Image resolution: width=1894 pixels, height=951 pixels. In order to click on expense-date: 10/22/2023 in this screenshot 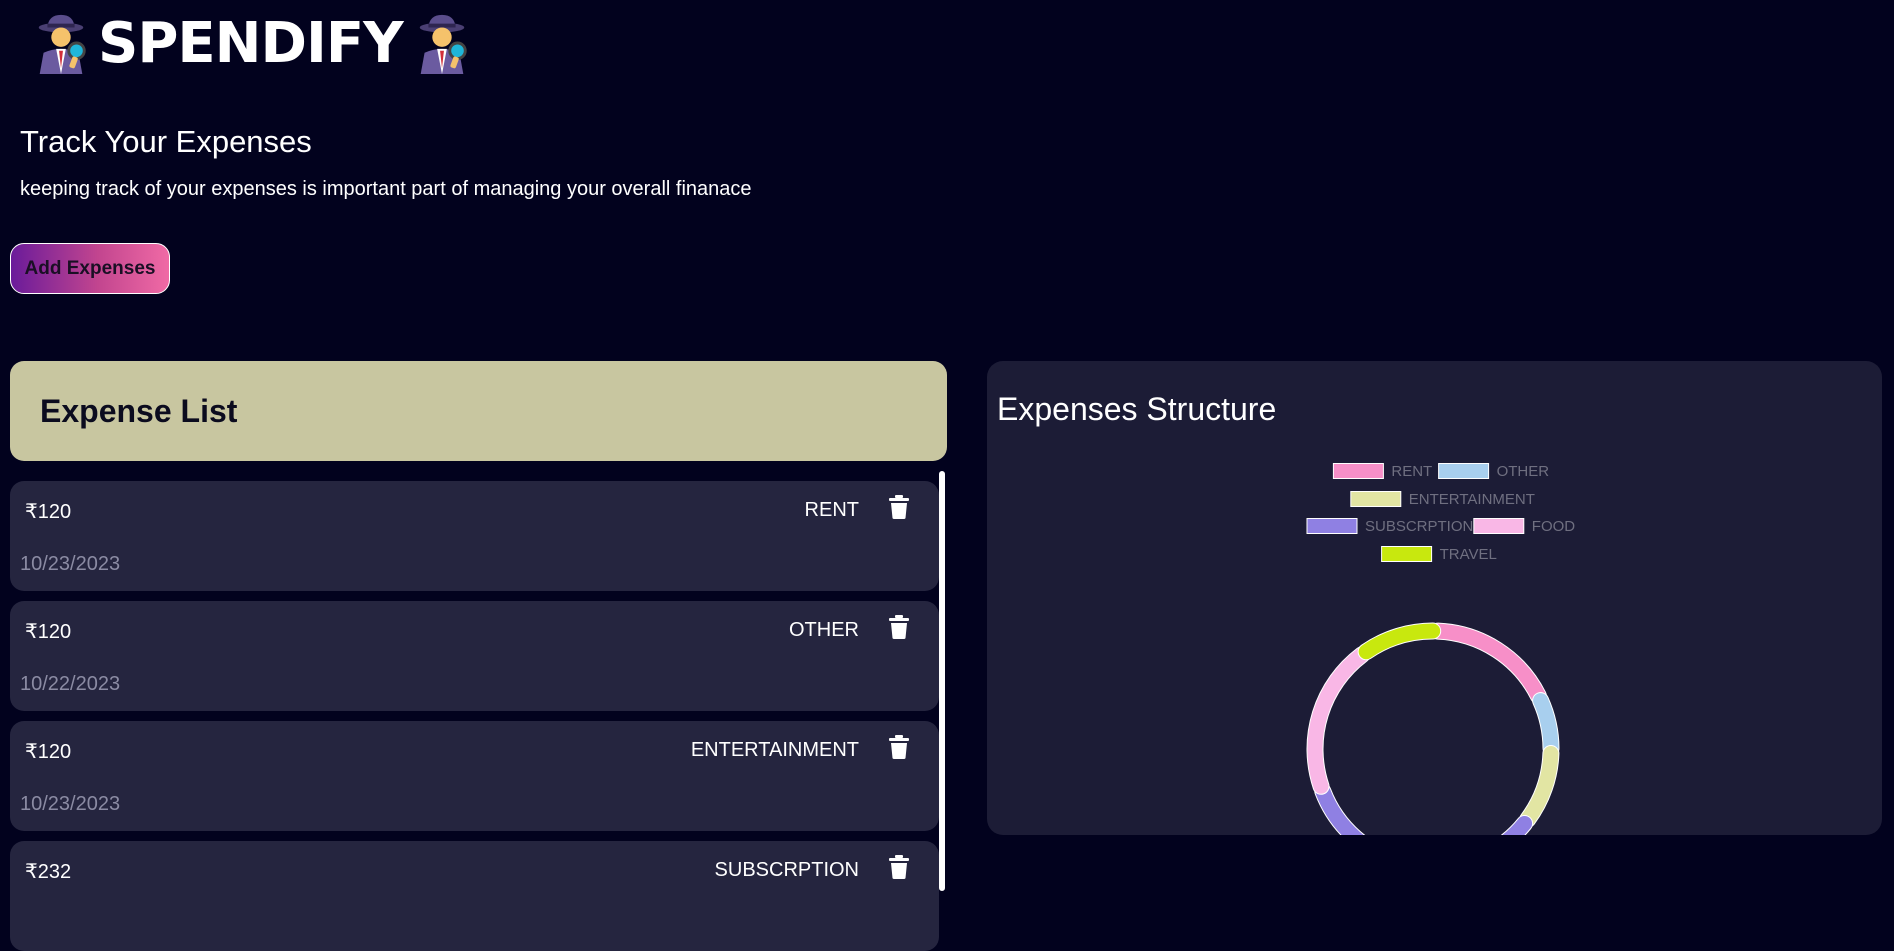, I will do `click(70, 684)`.